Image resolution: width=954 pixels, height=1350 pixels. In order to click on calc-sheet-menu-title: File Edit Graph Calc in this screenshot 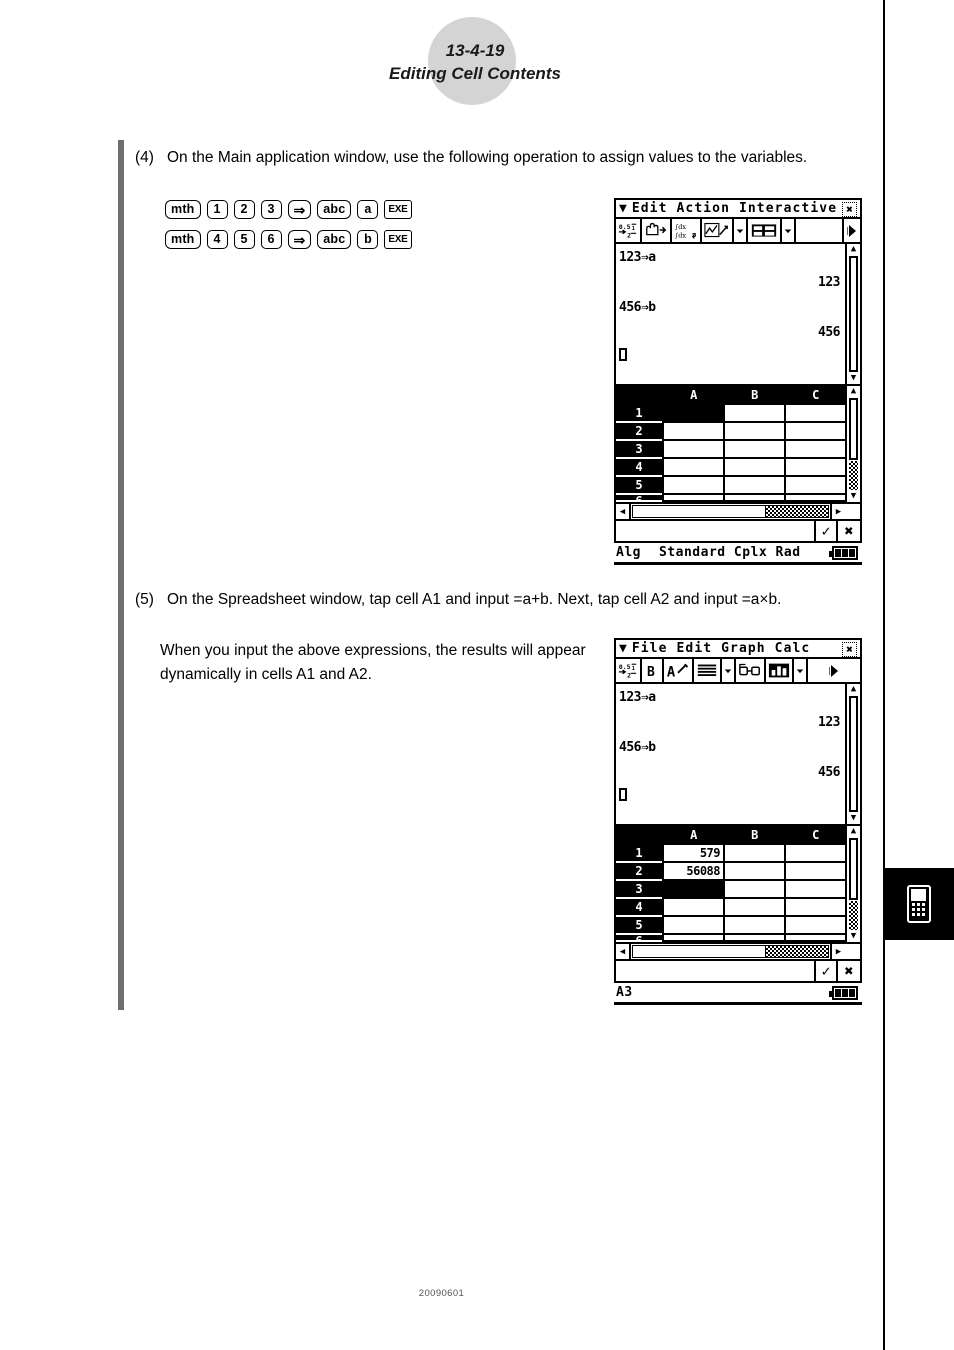, I will do `click(721, 648)`.